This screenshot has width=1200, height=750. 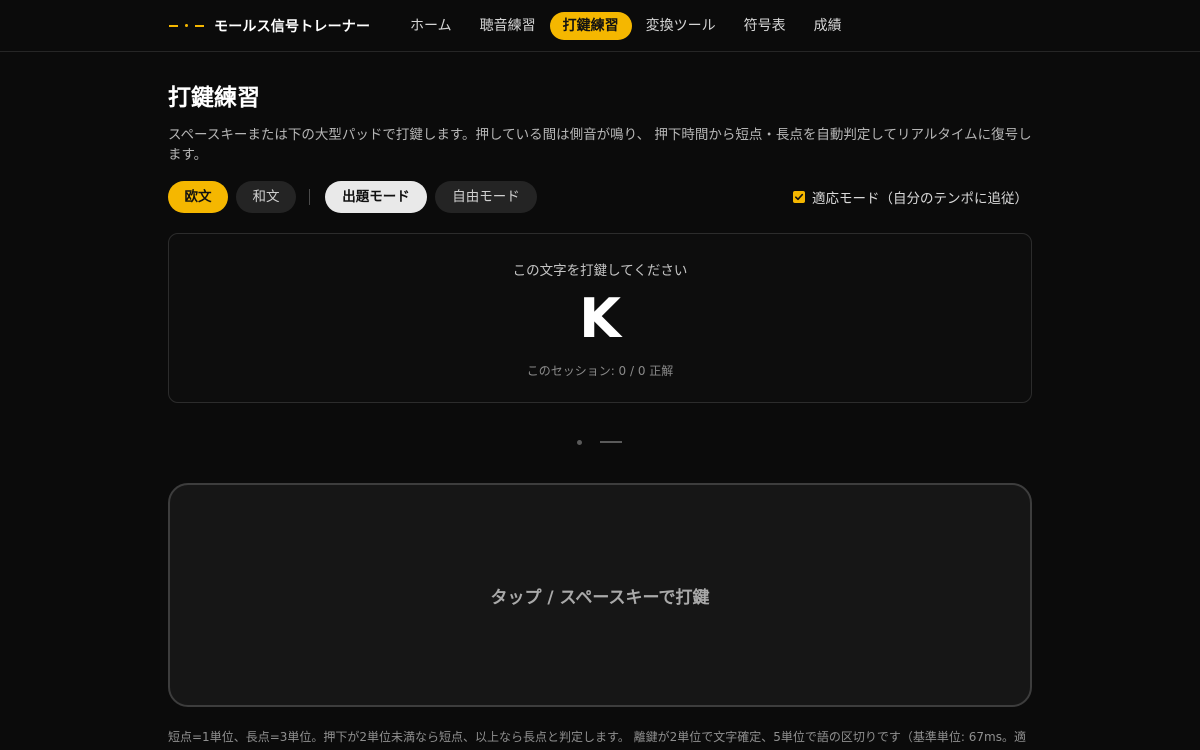 What do you see at coordinates (376, 197) in the screenshot?
I see `quiz-mode-button: 出題モード` at bounding box center [376, 197].